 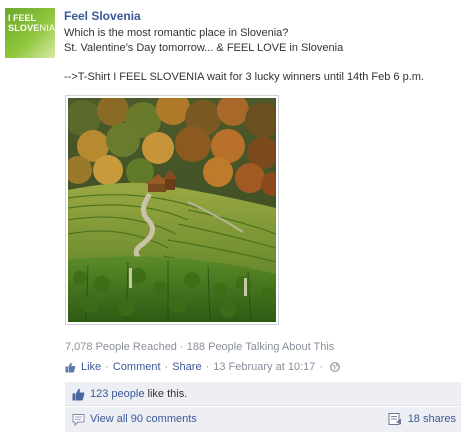 What do you see at coordinates (335, 367) in the screenshot?
I see `globe-icon` at bounding box center [335, 367].